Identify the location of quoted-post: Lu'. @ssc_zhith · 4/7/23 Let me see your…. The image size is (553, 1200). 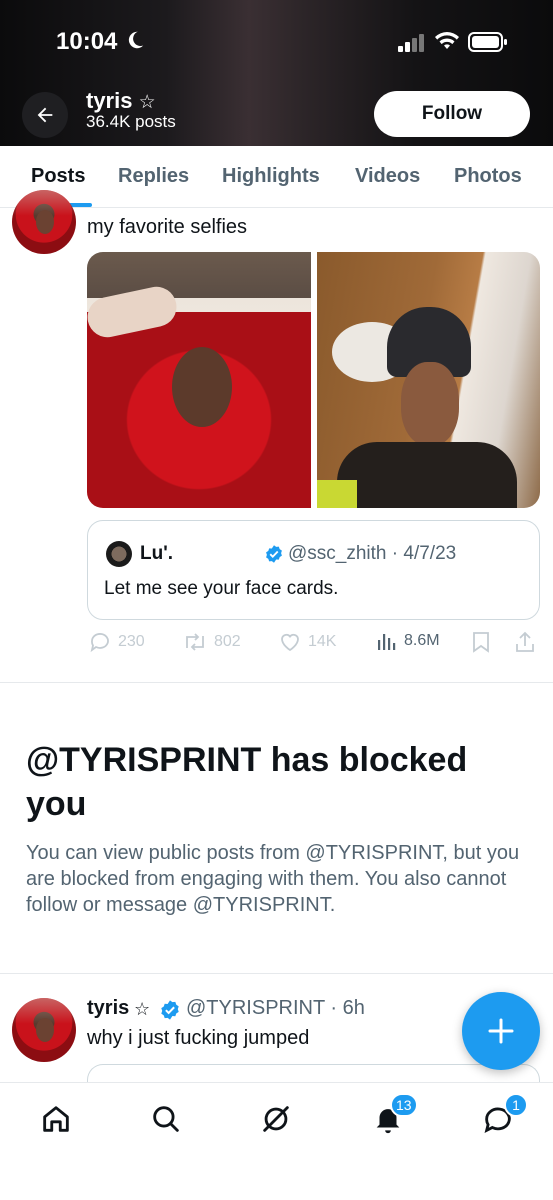
(313, 570).